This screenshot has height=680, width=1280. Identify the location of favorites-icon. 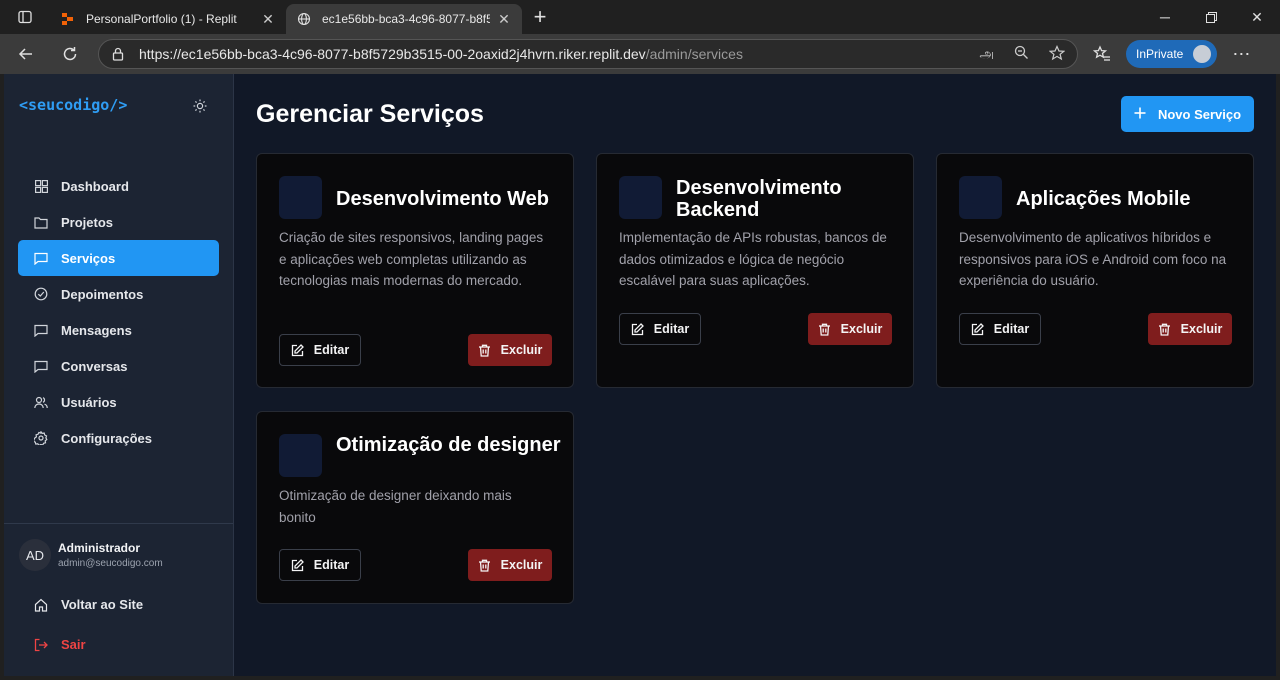
(1102, 54).